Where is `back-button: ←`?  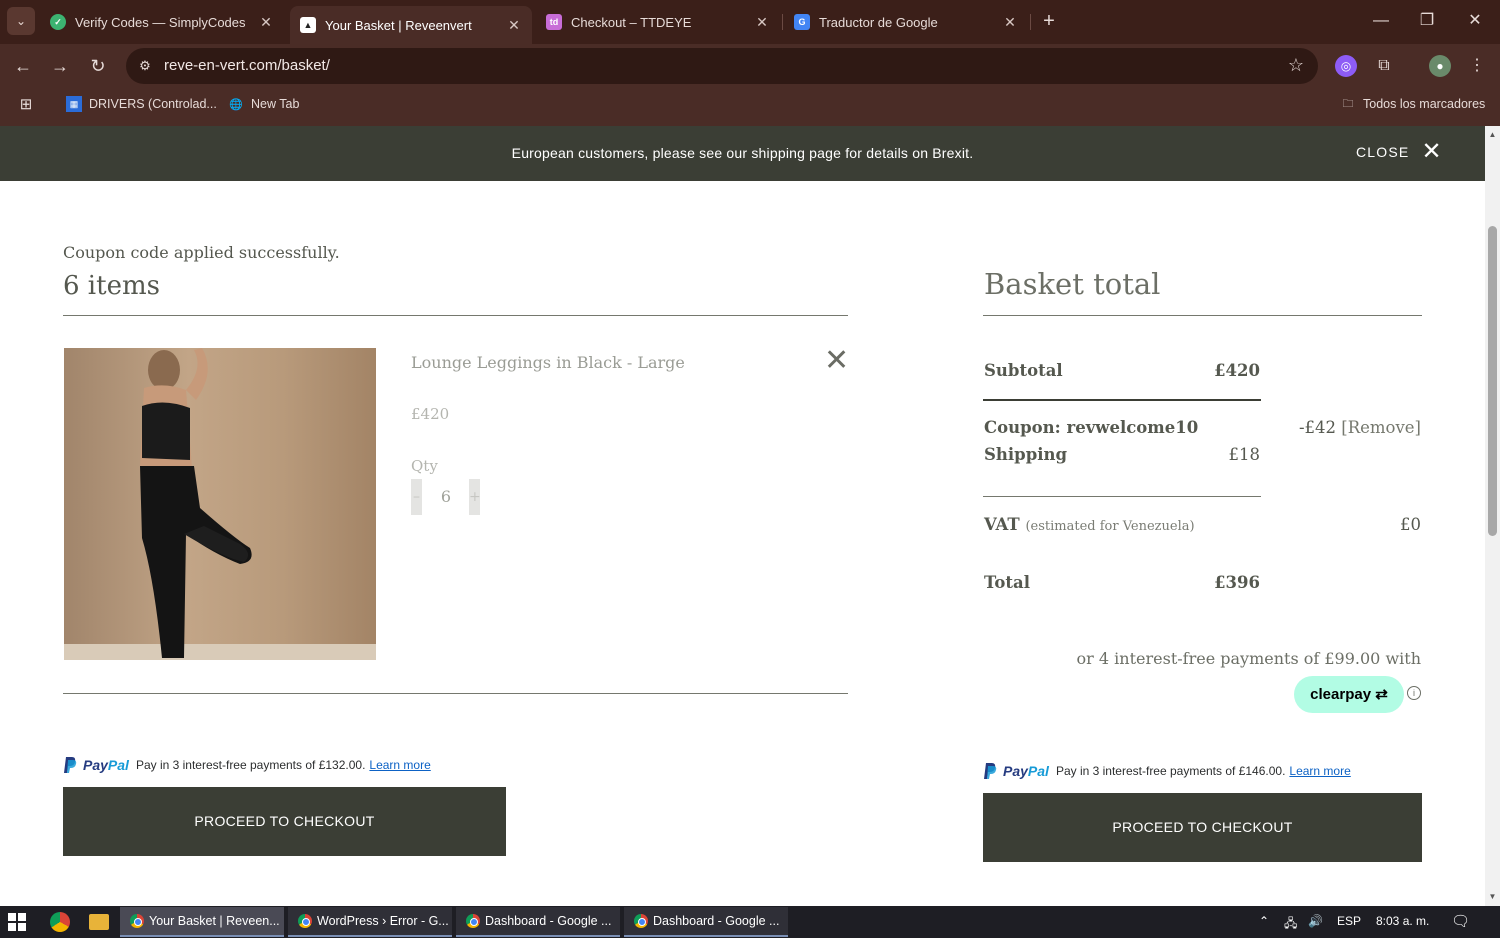 back-button: ← is located at coordinates (23, 66).